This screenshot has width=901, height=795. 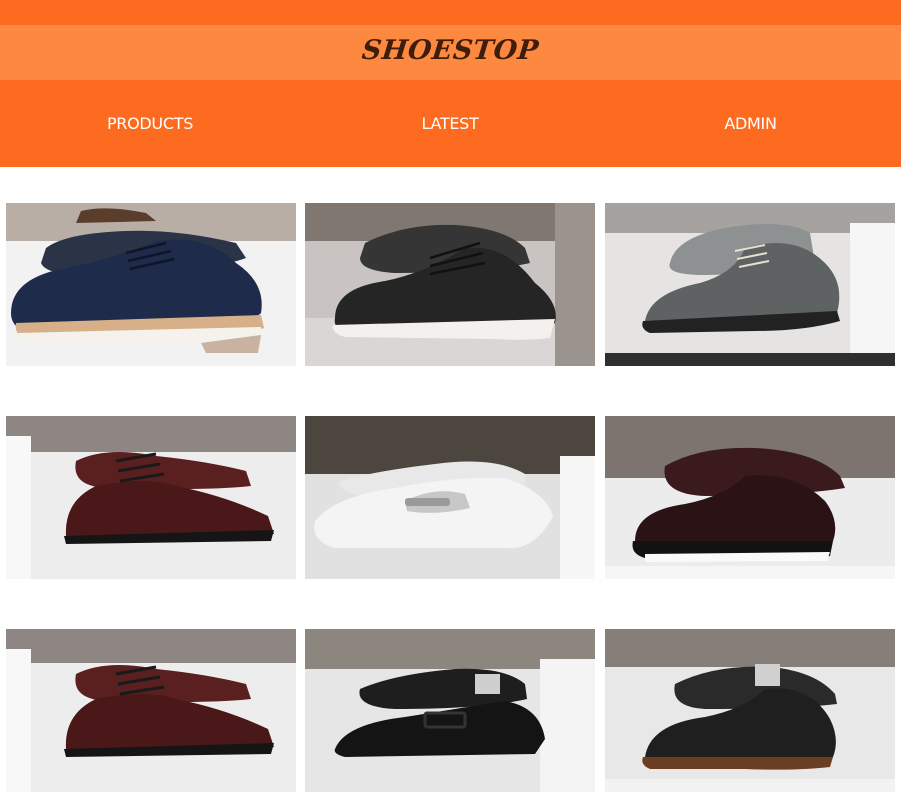 I want to click on brand-bar: SHOESTOP, so click(x=450, y=52).